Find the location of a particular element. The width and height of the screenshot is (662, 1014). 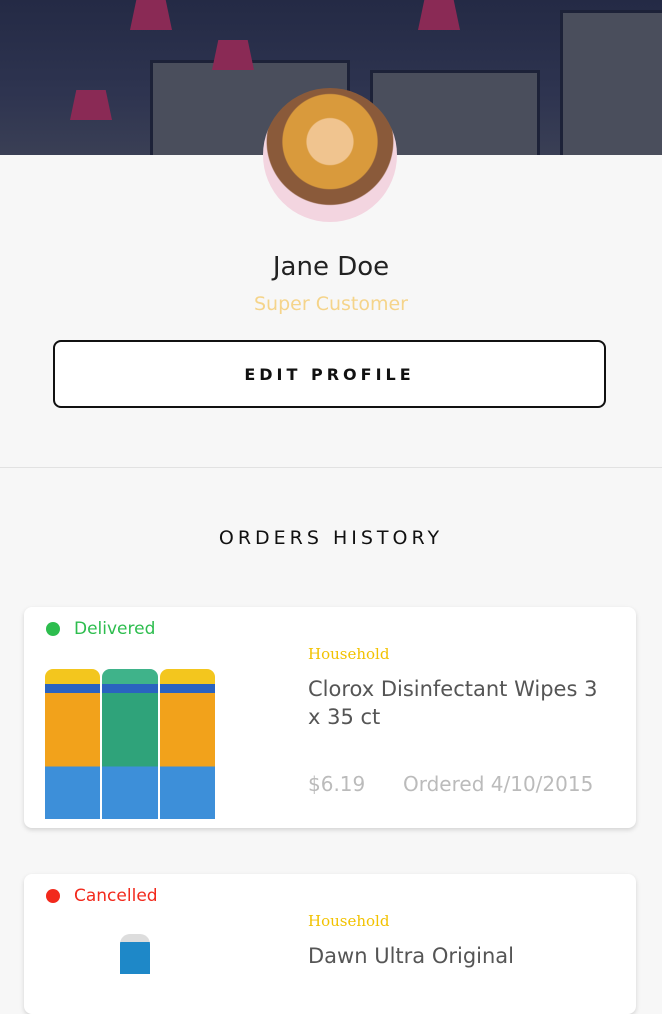

order-status: Delivered is located at coordinates (100, 629).